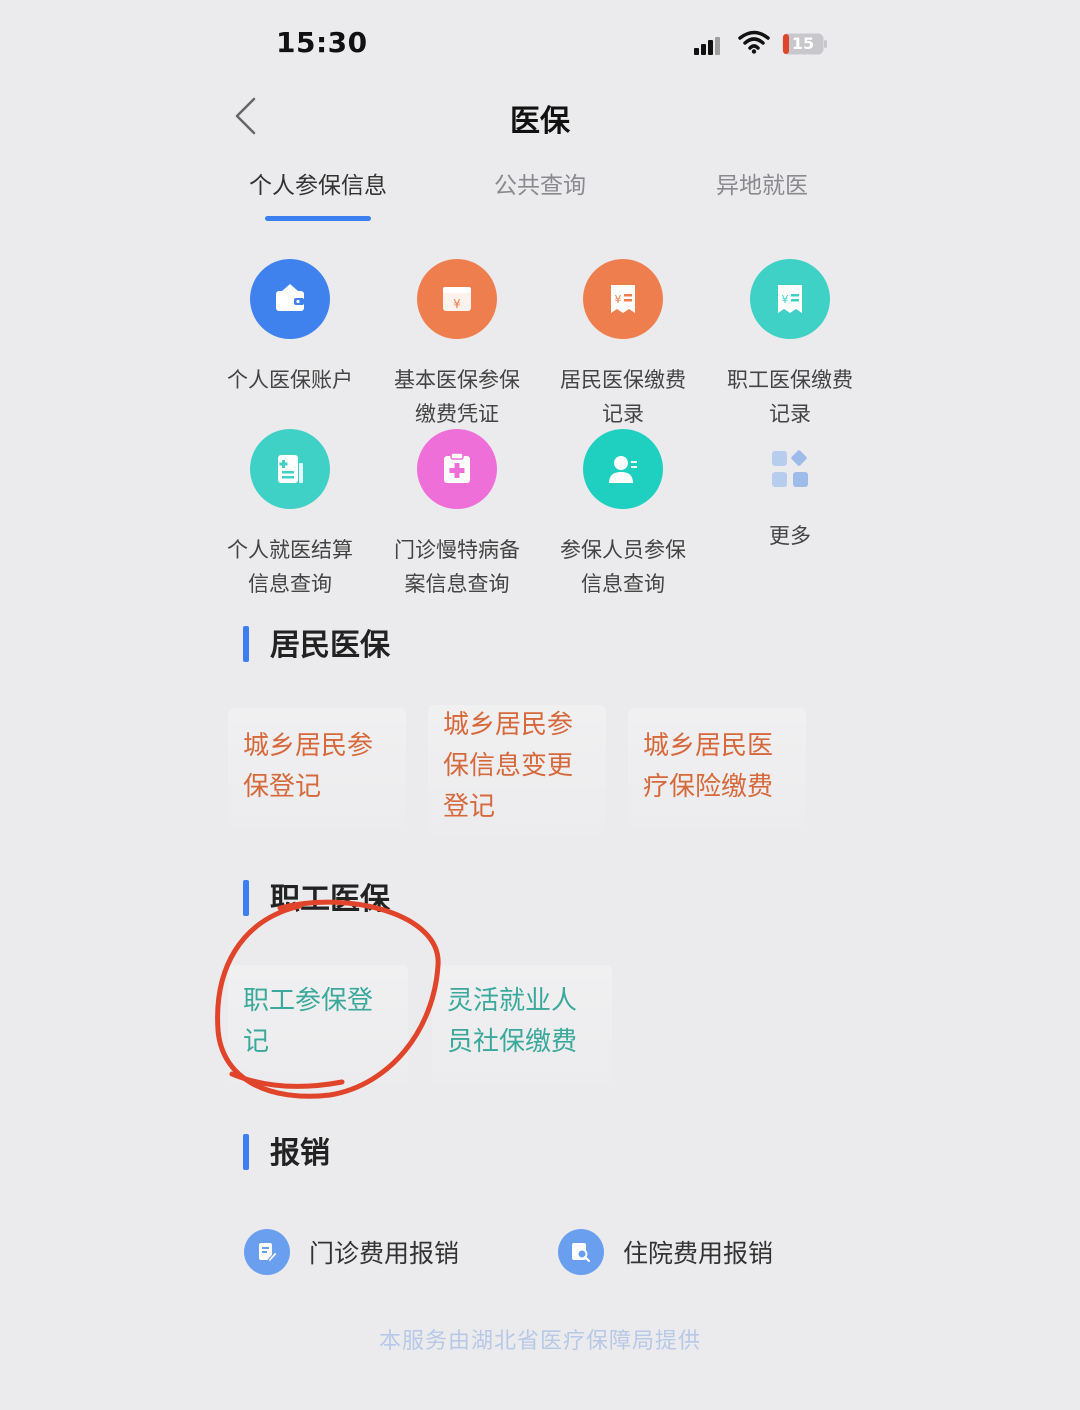  I want to click on receipt-yuan-icon: ¥, so click(457, 299).